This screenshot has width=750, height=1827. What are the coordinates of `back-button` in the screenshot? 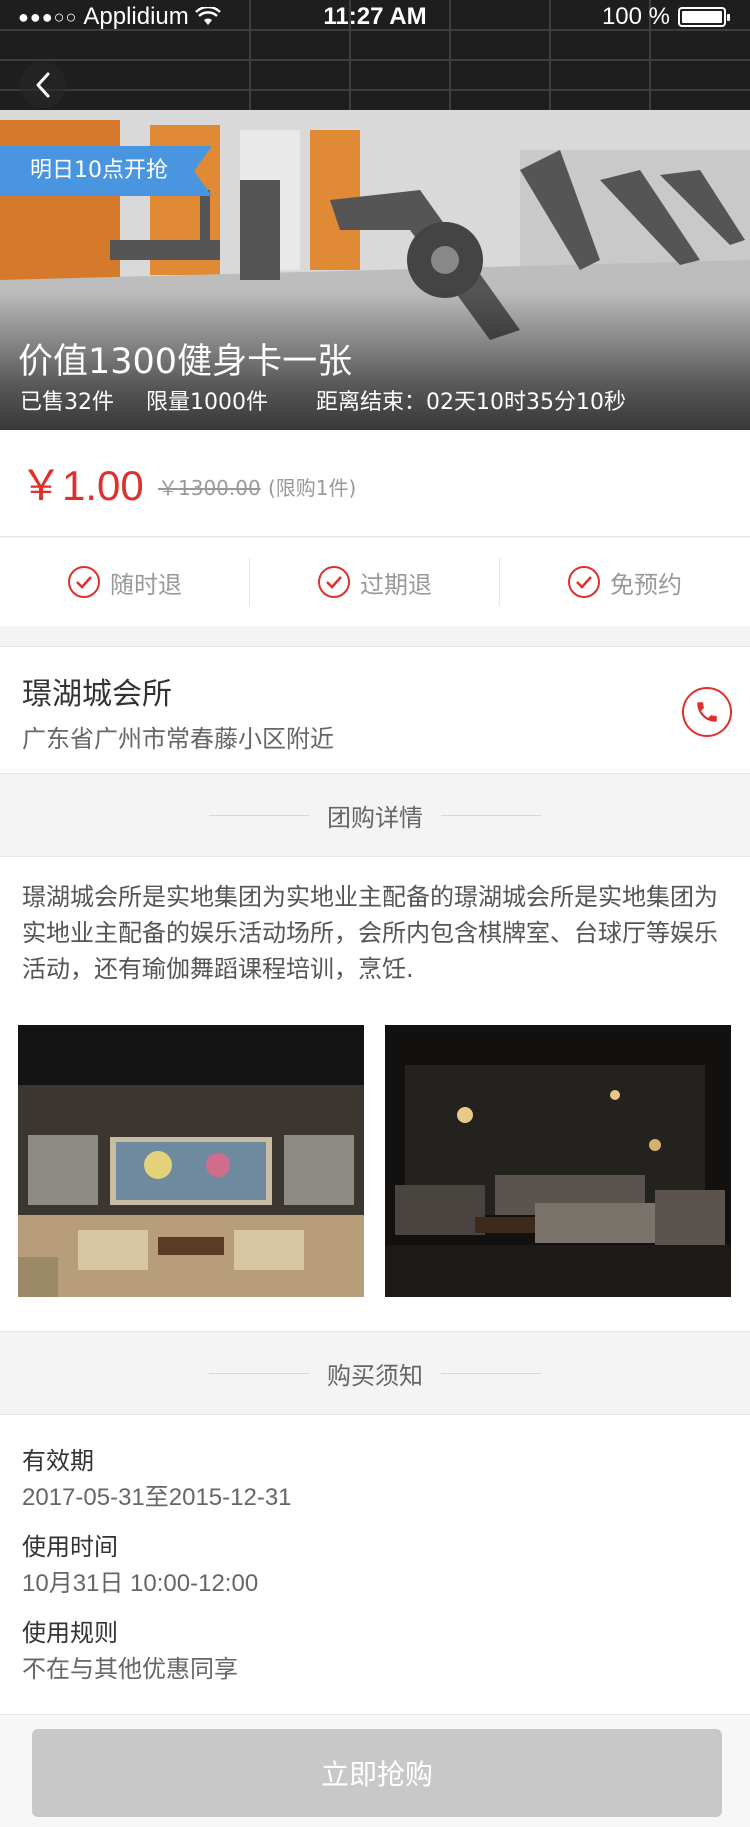 It's located at (43, 85).